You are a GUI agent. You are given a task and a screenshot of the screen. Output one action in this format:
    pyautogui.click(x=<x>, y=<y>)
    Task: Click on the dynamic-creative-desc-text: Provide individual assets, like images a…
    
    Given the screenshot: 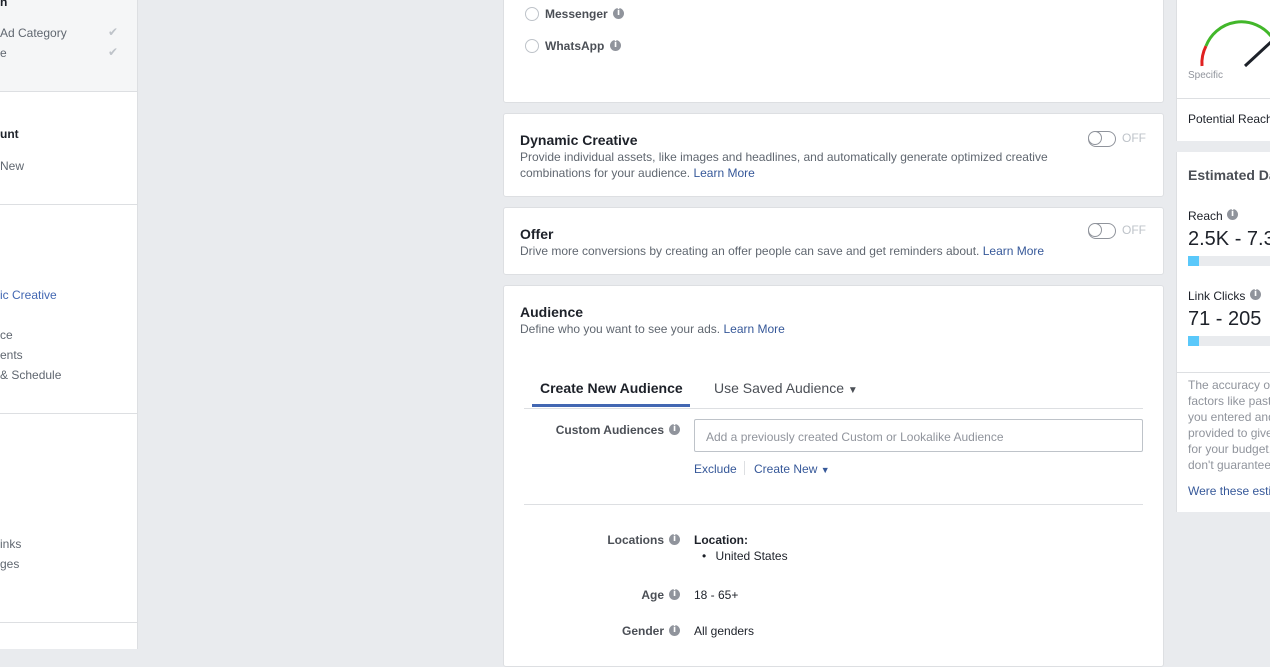 What is the action you would take?
    pyautogui.click(x=784, y=165)
    